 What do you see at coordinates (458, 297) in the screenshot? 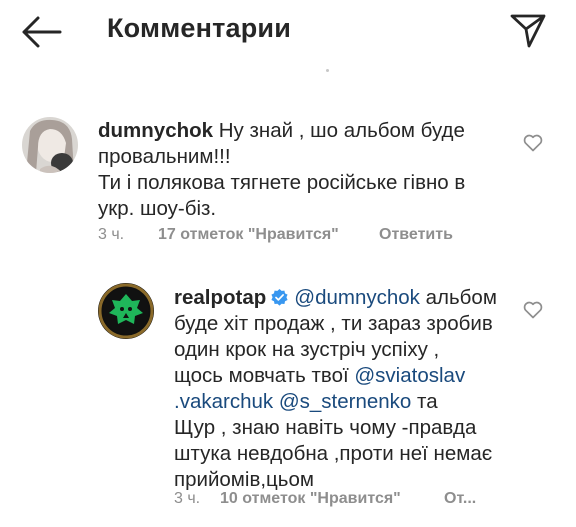
I see `comment-text: альбом` at bounding box center [458, 297].